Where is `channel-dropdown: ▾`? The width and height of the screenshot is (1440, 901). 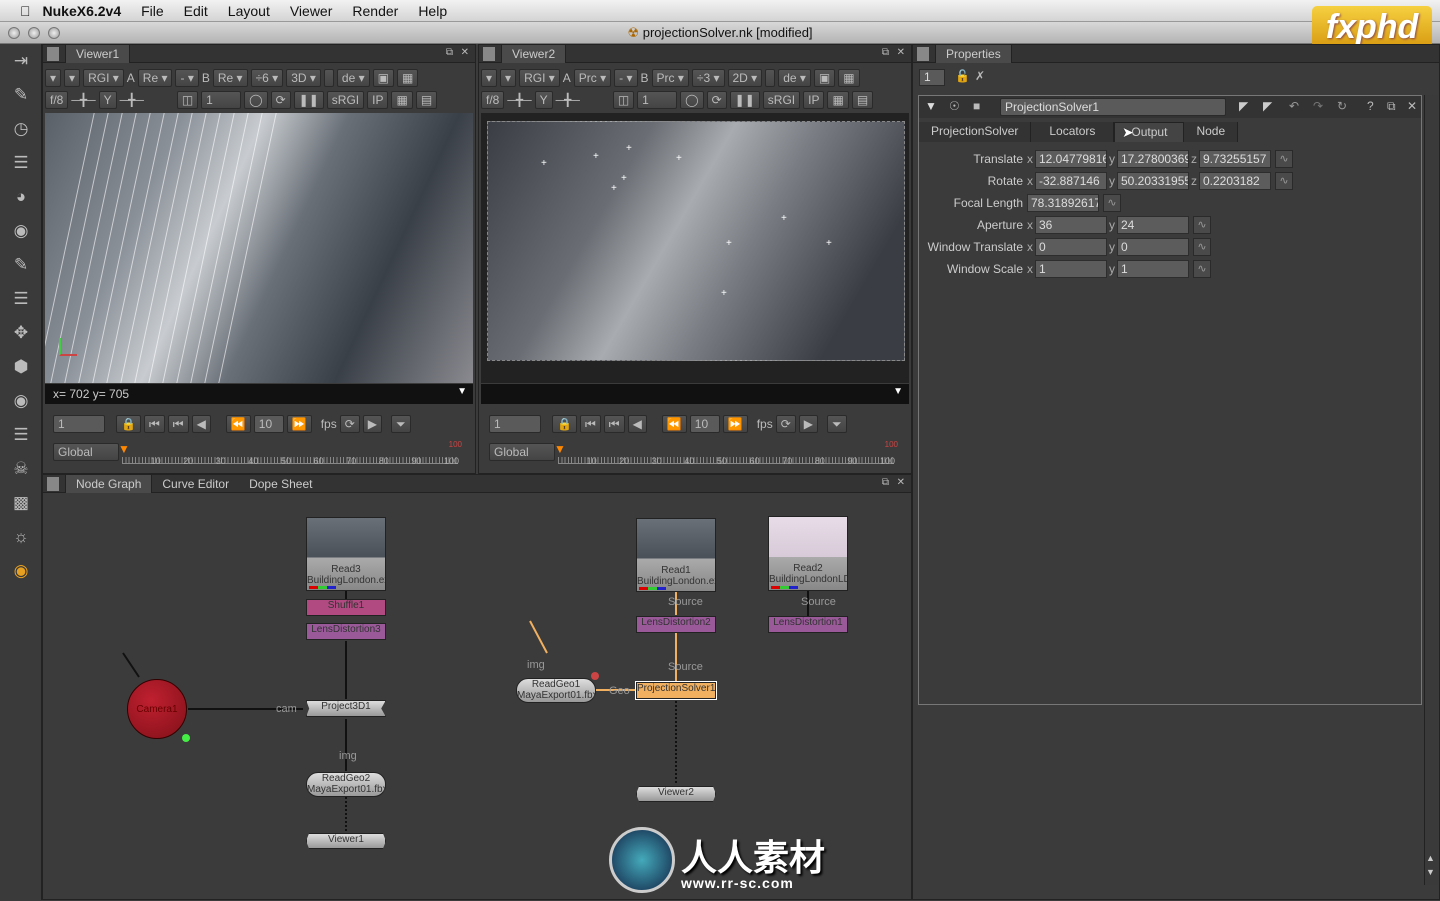 channel-dropdown: ▾ is located at coordinates (508, 78).